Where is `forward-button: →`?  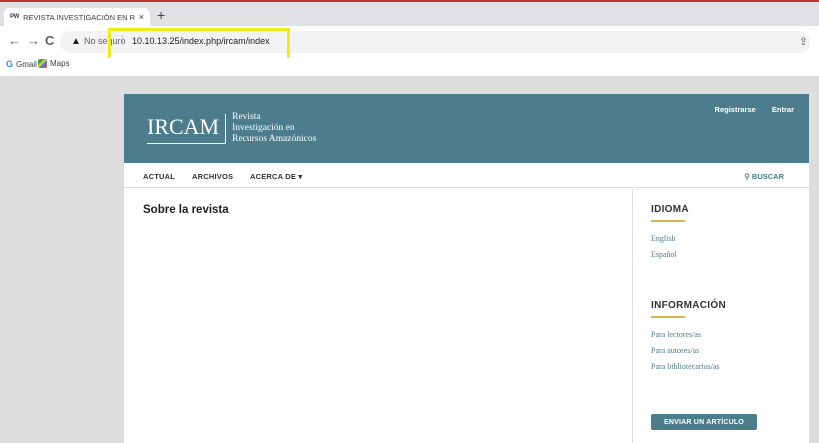
forward-button: → is located at coordinates (33, 41).